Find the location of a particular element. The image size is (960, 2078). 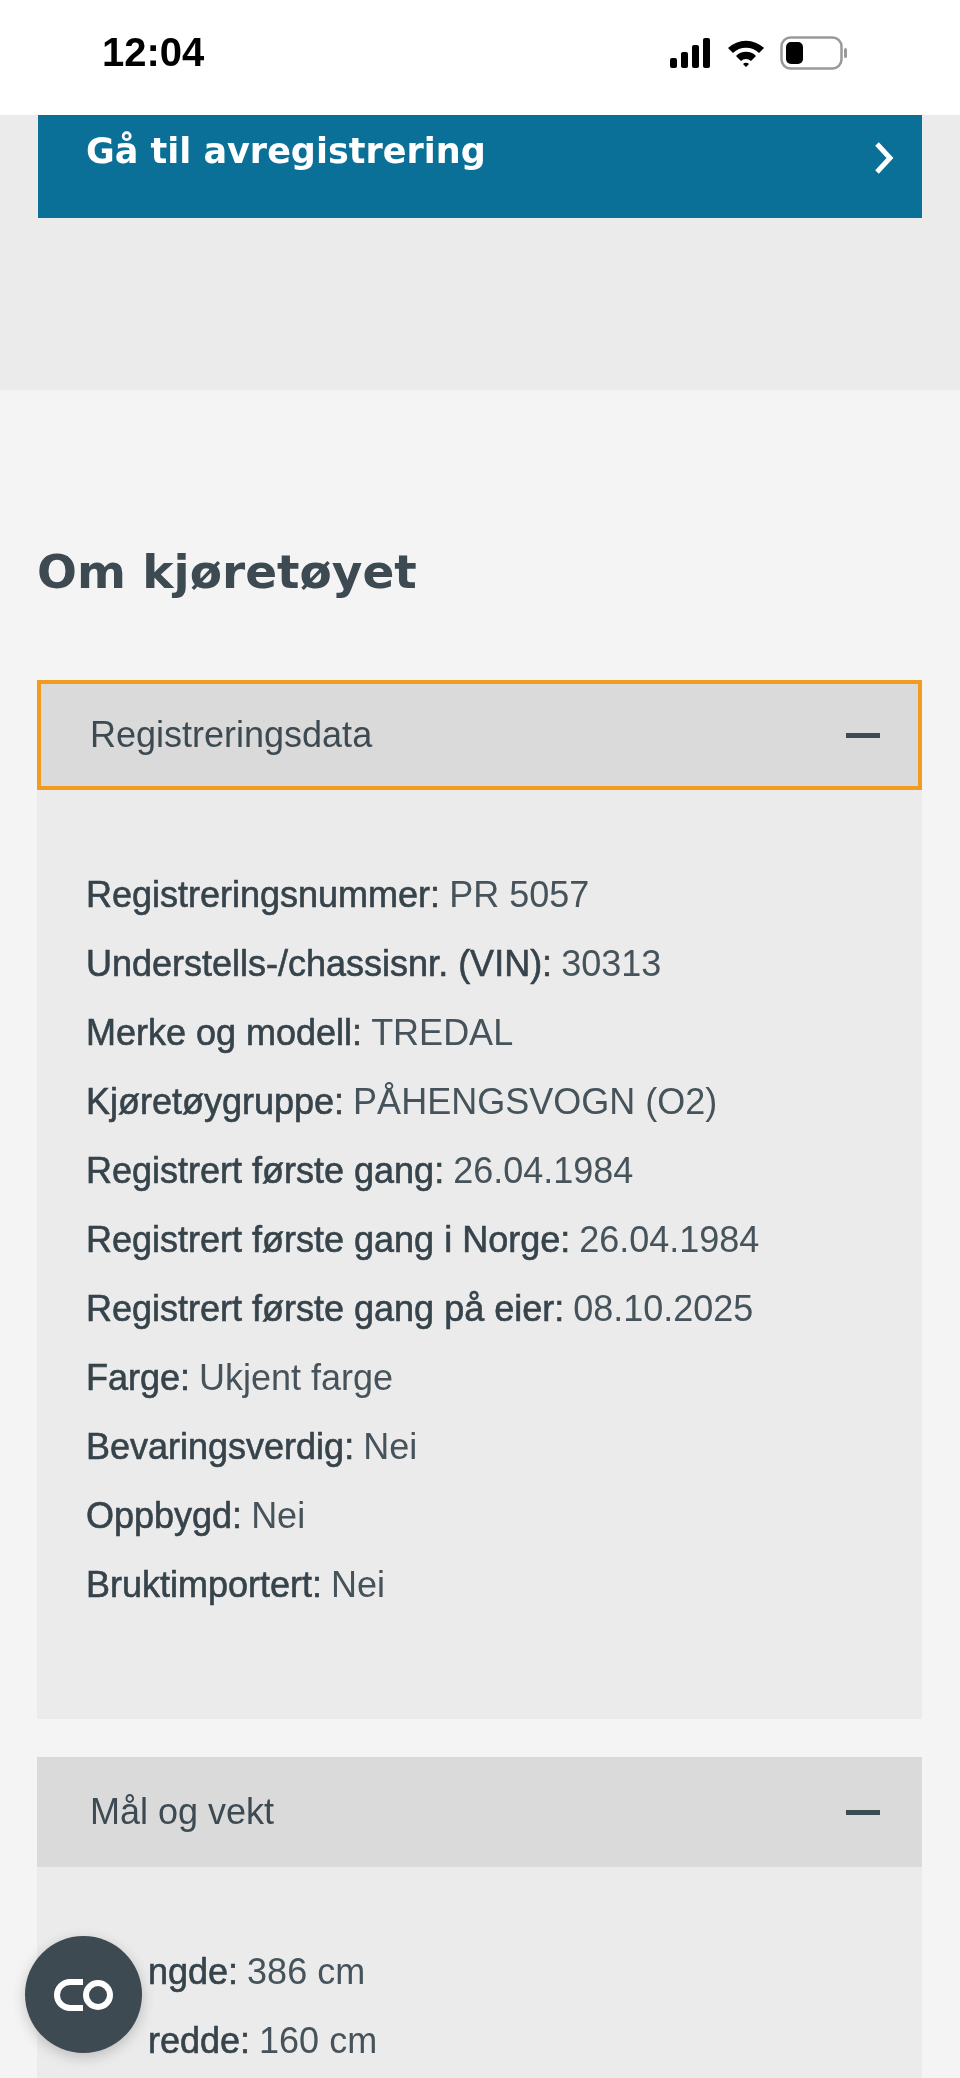

field-label: redde: is located at coordinates (199, 2040).